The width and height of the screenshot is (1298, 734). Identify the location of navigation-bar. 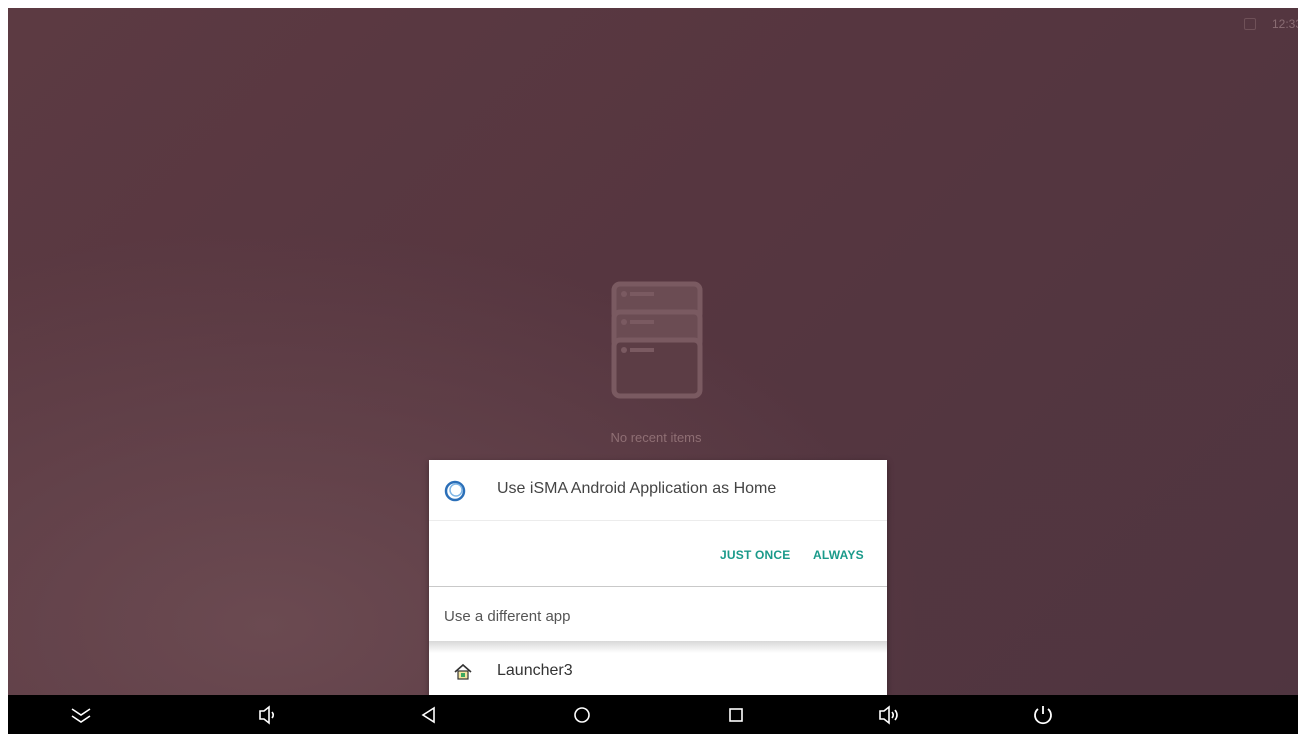
(653, 714).